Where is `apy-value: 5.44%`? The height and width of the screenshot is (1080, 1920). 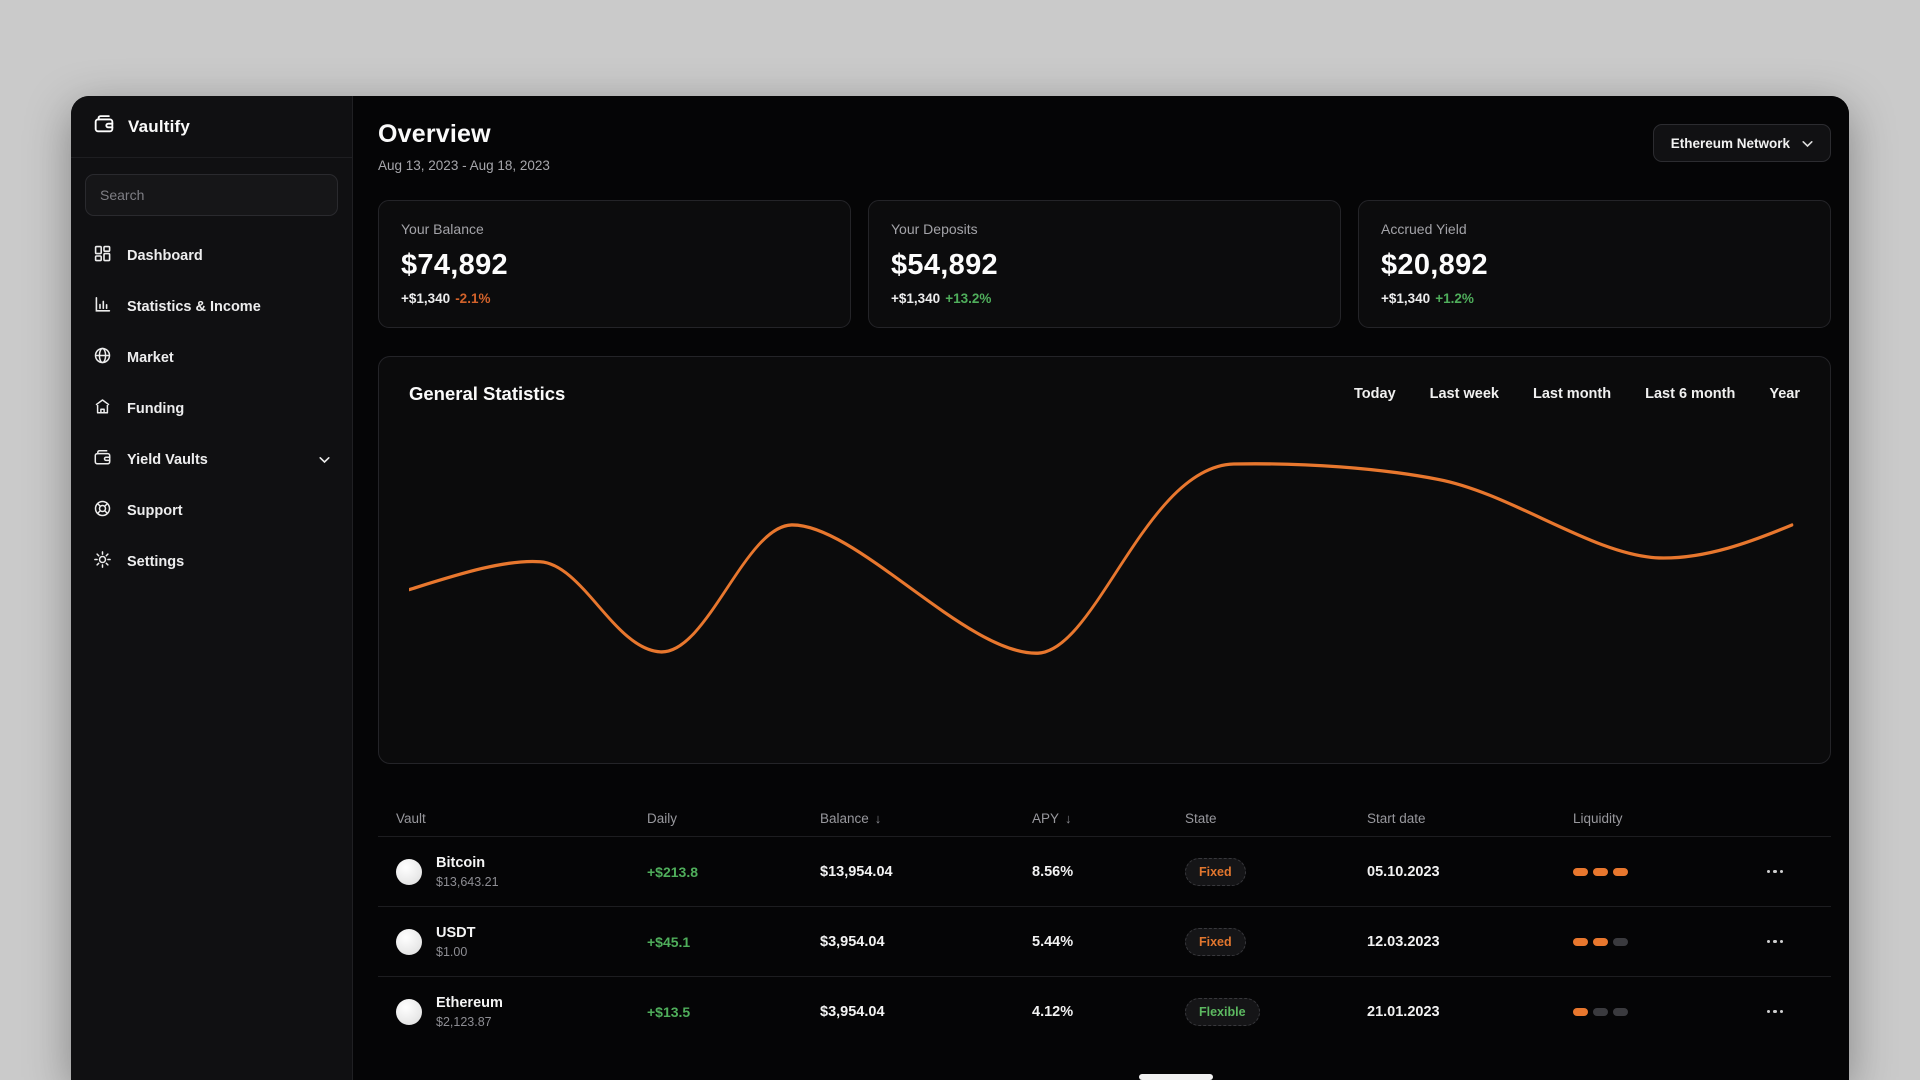
apy-value: 5.44% is located at coordinates (1053, 941).